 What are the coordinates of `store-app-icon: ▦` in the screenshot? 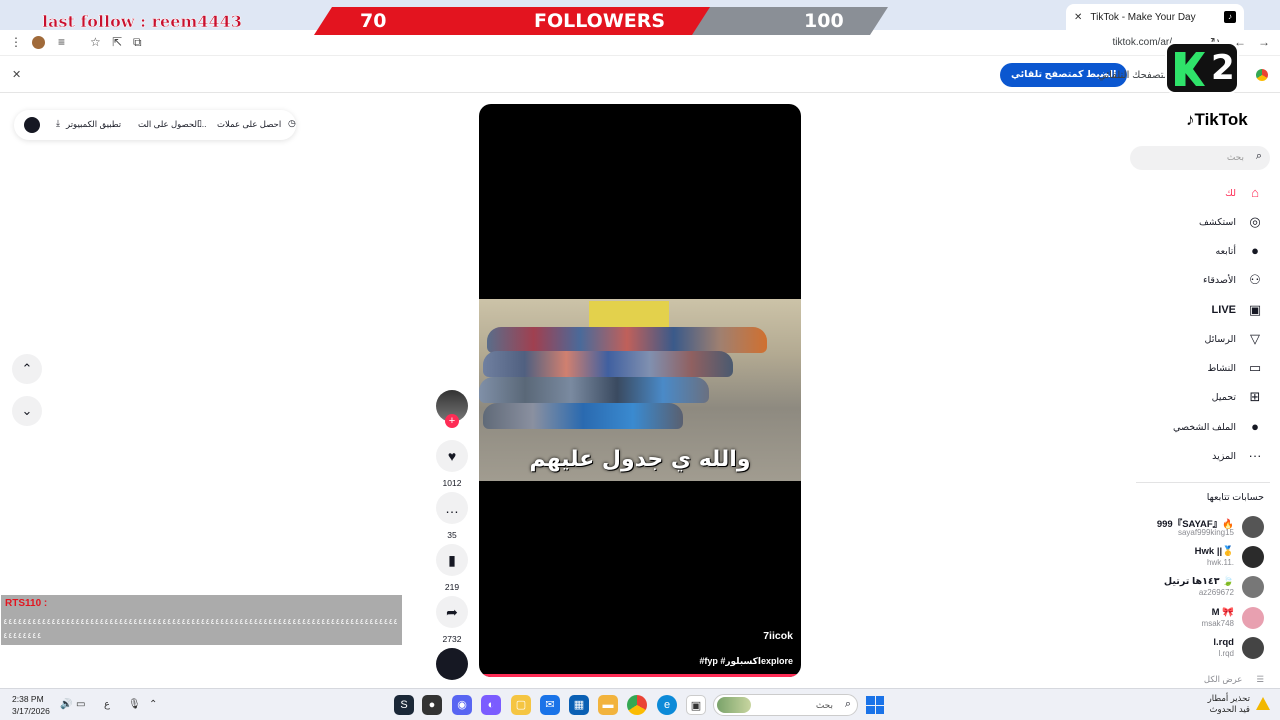 It's located at (579, 705).